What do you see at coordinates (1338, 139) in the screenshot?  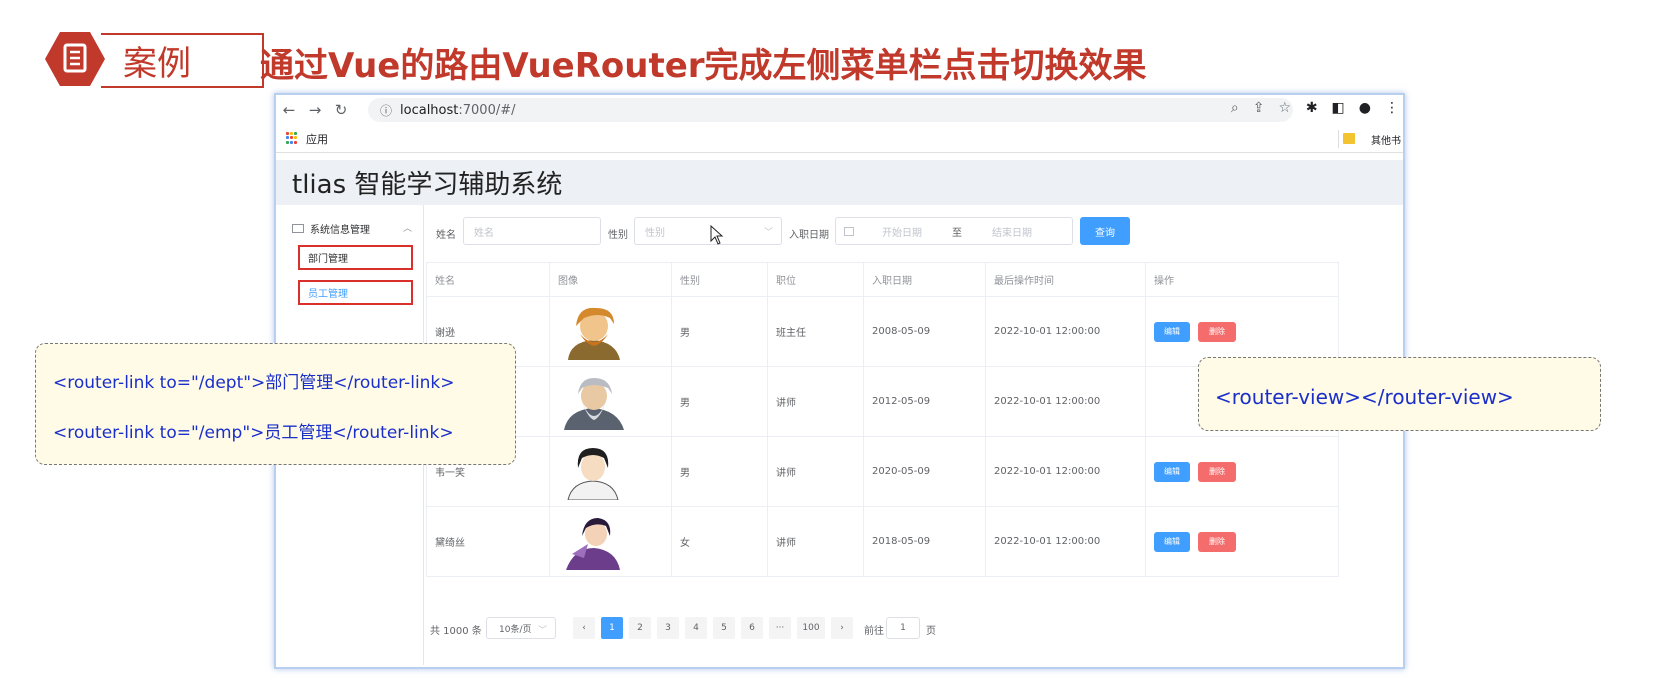 I see `bookmark-separator` at bounding box center [1338, 139].